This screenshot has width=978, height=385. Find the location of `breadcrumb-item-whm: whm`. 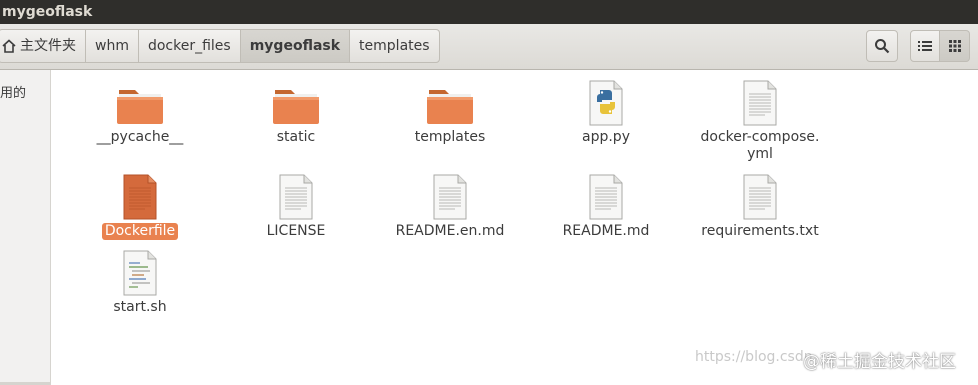

breadcrumb-item-whm: whm is located at coordinates (111, 46).